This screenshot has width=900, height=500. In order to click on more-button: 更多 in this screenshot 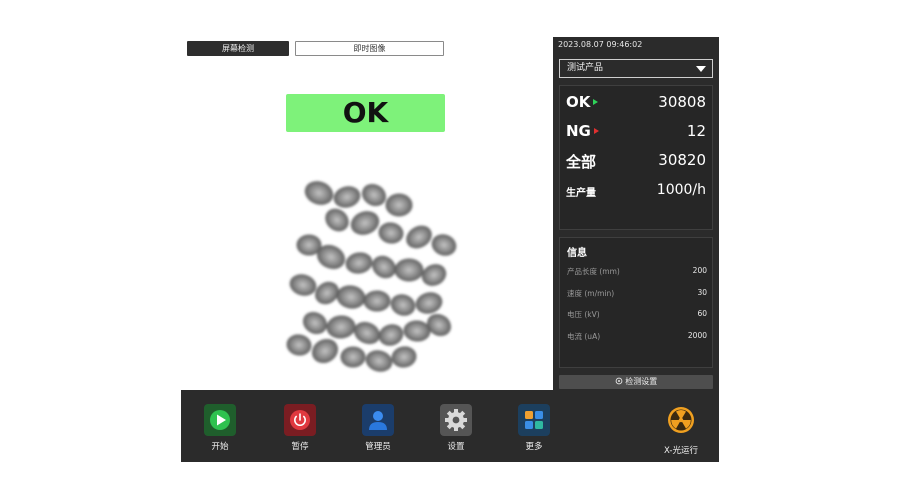, I will do `click(534, 428)`.